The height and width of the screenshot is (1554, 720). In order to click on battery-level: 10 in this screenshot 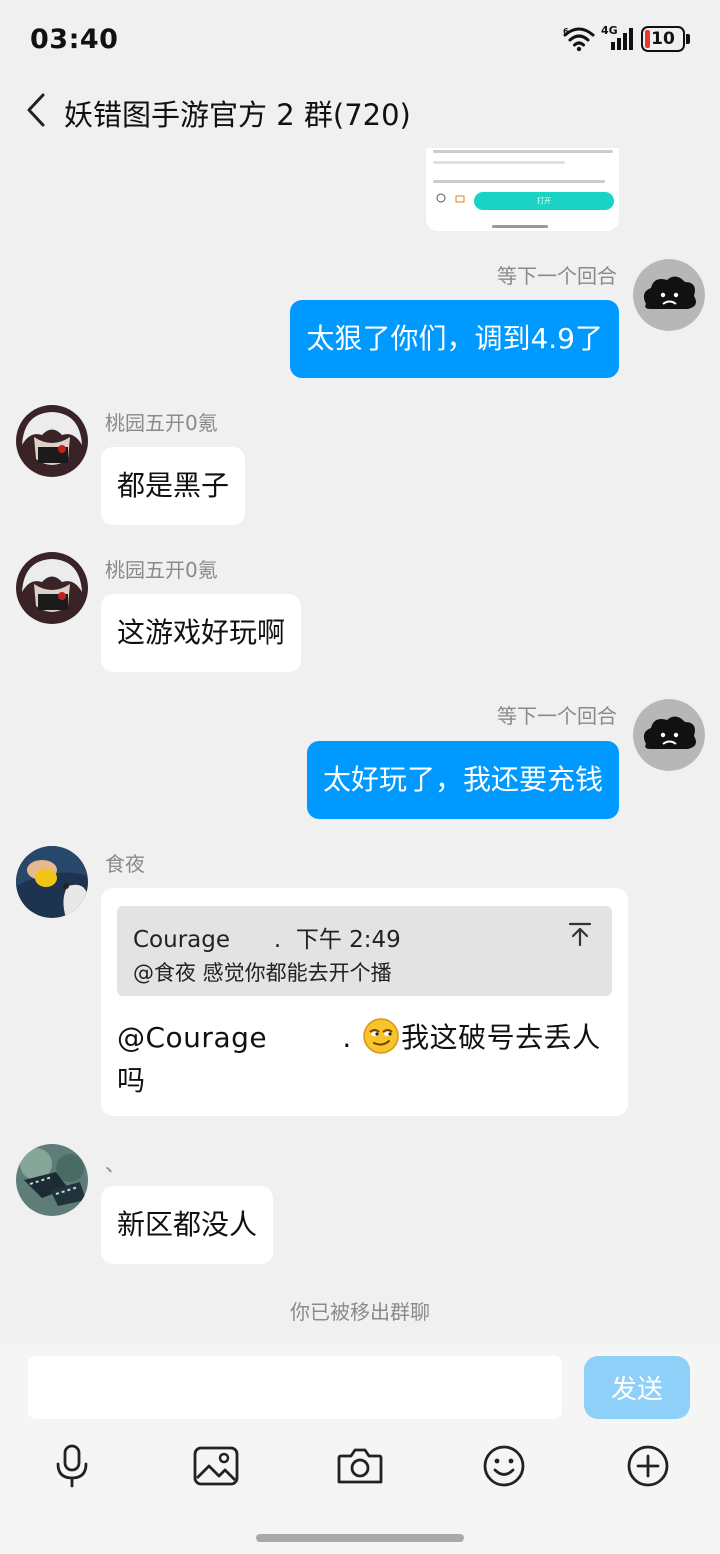, I will do `click(663, 39)`.